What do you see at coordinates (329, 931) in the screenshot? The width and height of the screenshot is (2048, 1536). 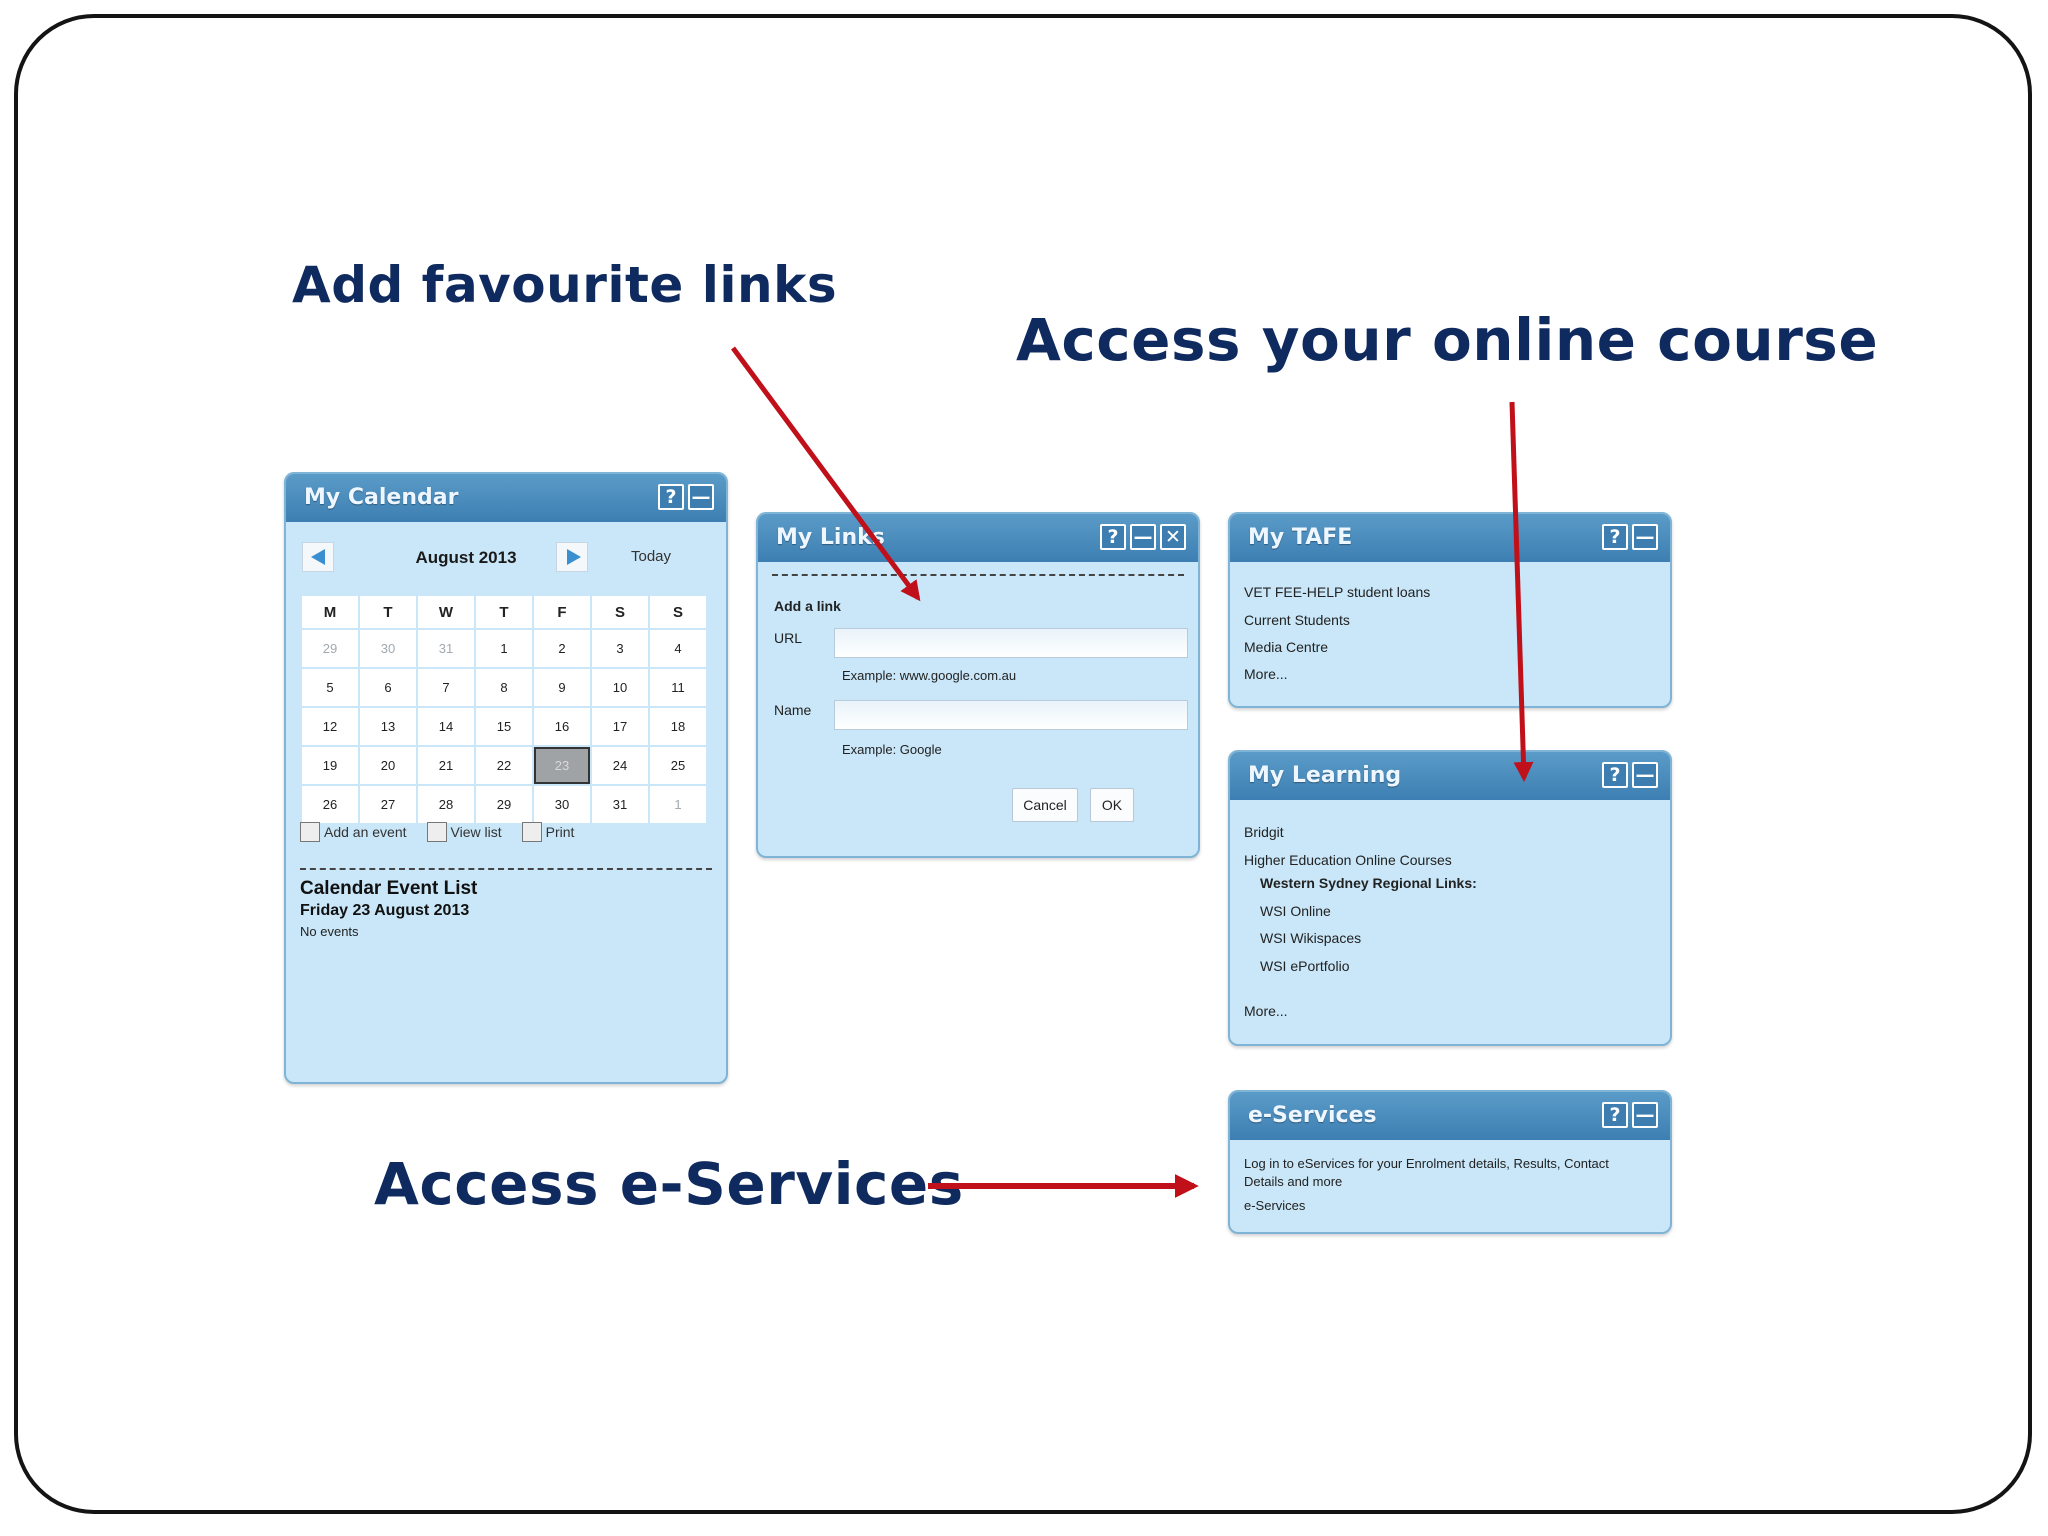 I see `event-list-empty: No events` at bounding box center [329, 931].